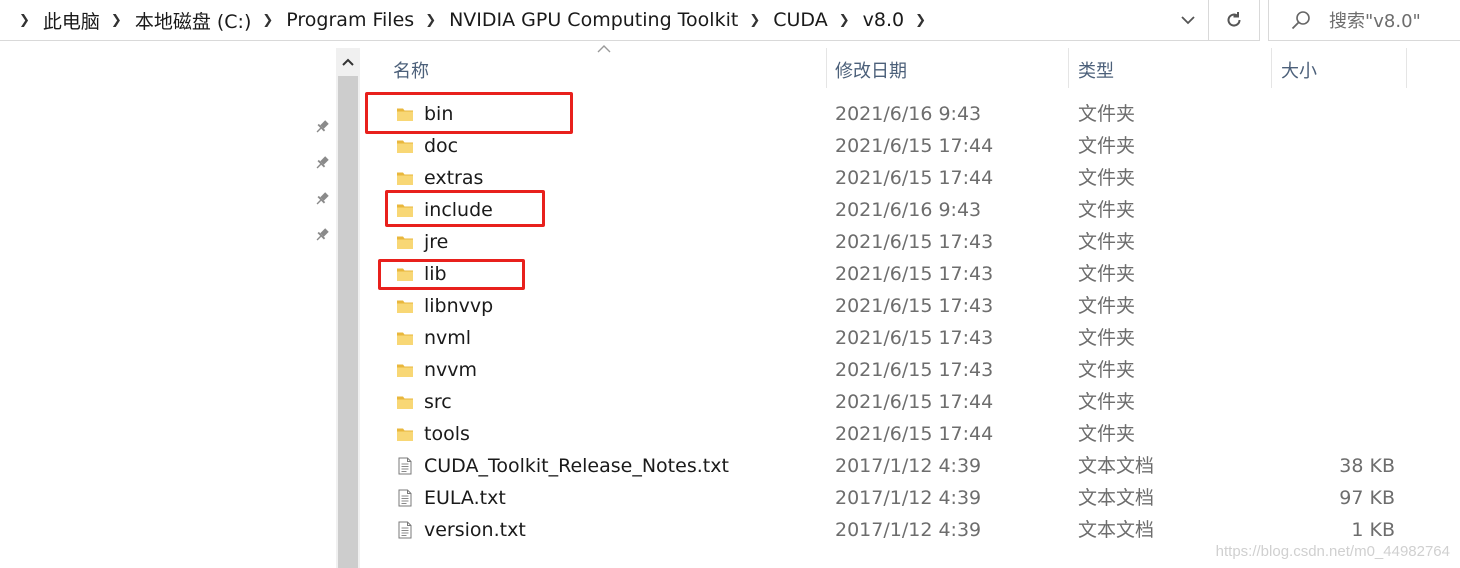 The height and width of the screenshot is (568, 1460). What do you see at coordinates (350, 20) in the screenshot?
I see `breadcrumb-program-files: Program Files` at bounding box center [350, 20].